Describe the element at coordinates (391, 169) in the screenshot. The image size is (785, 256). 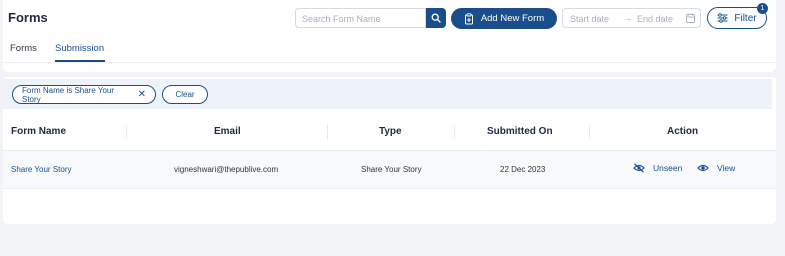
I see `cell-type: Share Your Story` at that location.